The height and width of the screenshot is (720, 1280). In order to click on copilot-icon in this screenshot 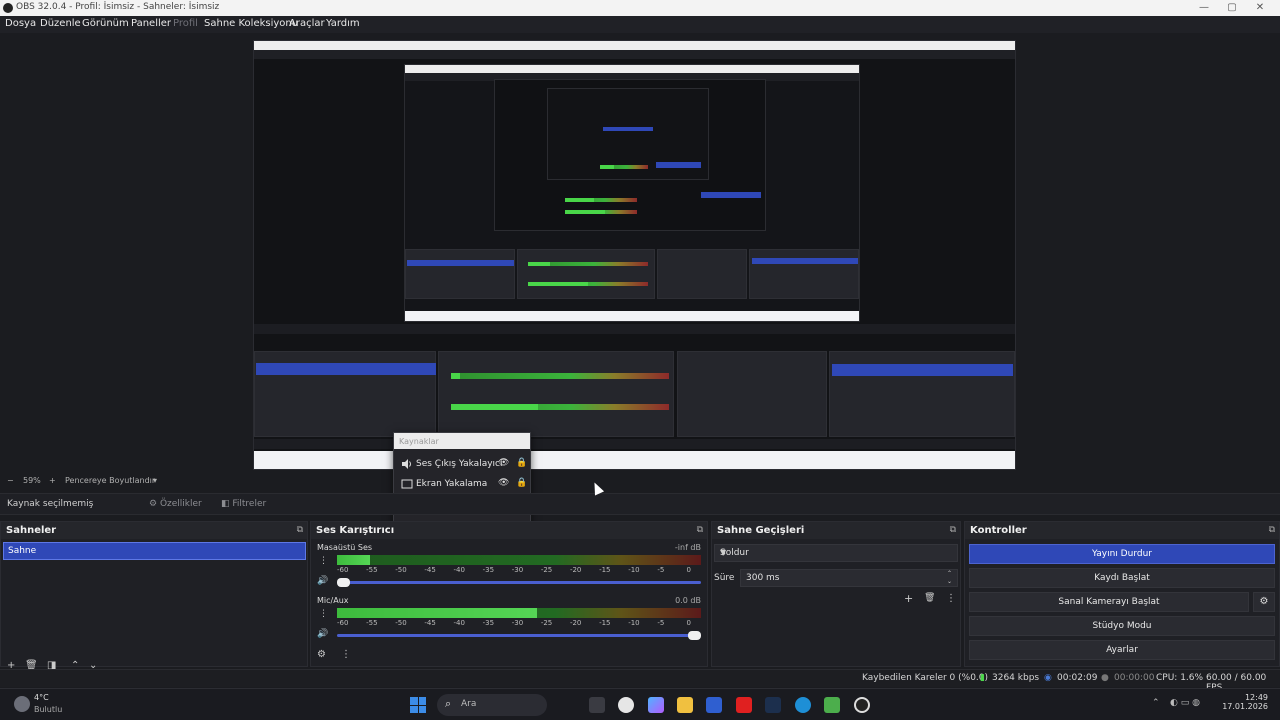, I will do `click(656, 705)`.